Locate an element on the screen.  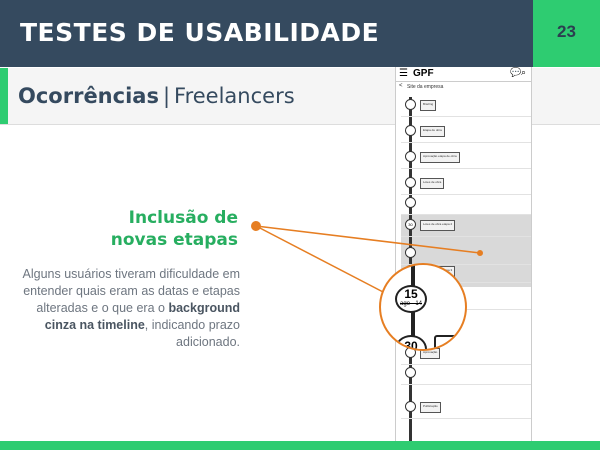
magnified-node-number: 30 is located at coordinates (411, 345).